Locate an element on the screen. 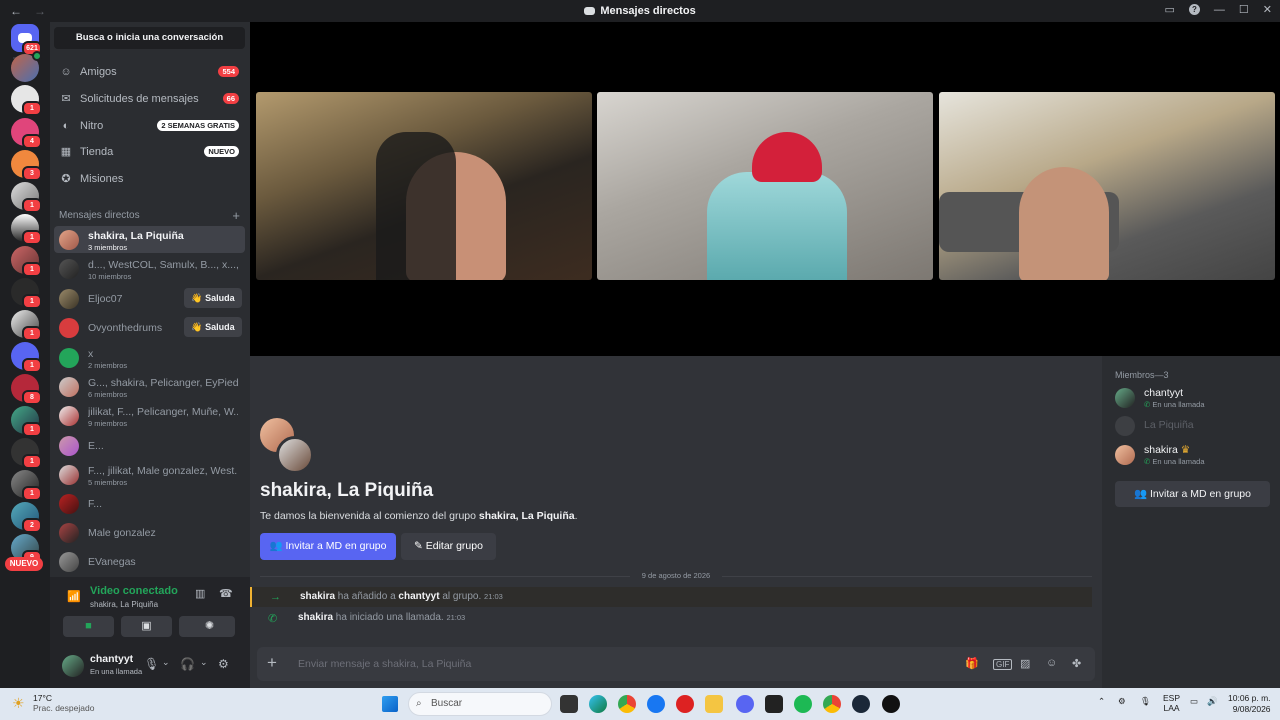 This screenshot has width=1280, height=720. network-icon: ▭ is located at coordinates (1194, 701).